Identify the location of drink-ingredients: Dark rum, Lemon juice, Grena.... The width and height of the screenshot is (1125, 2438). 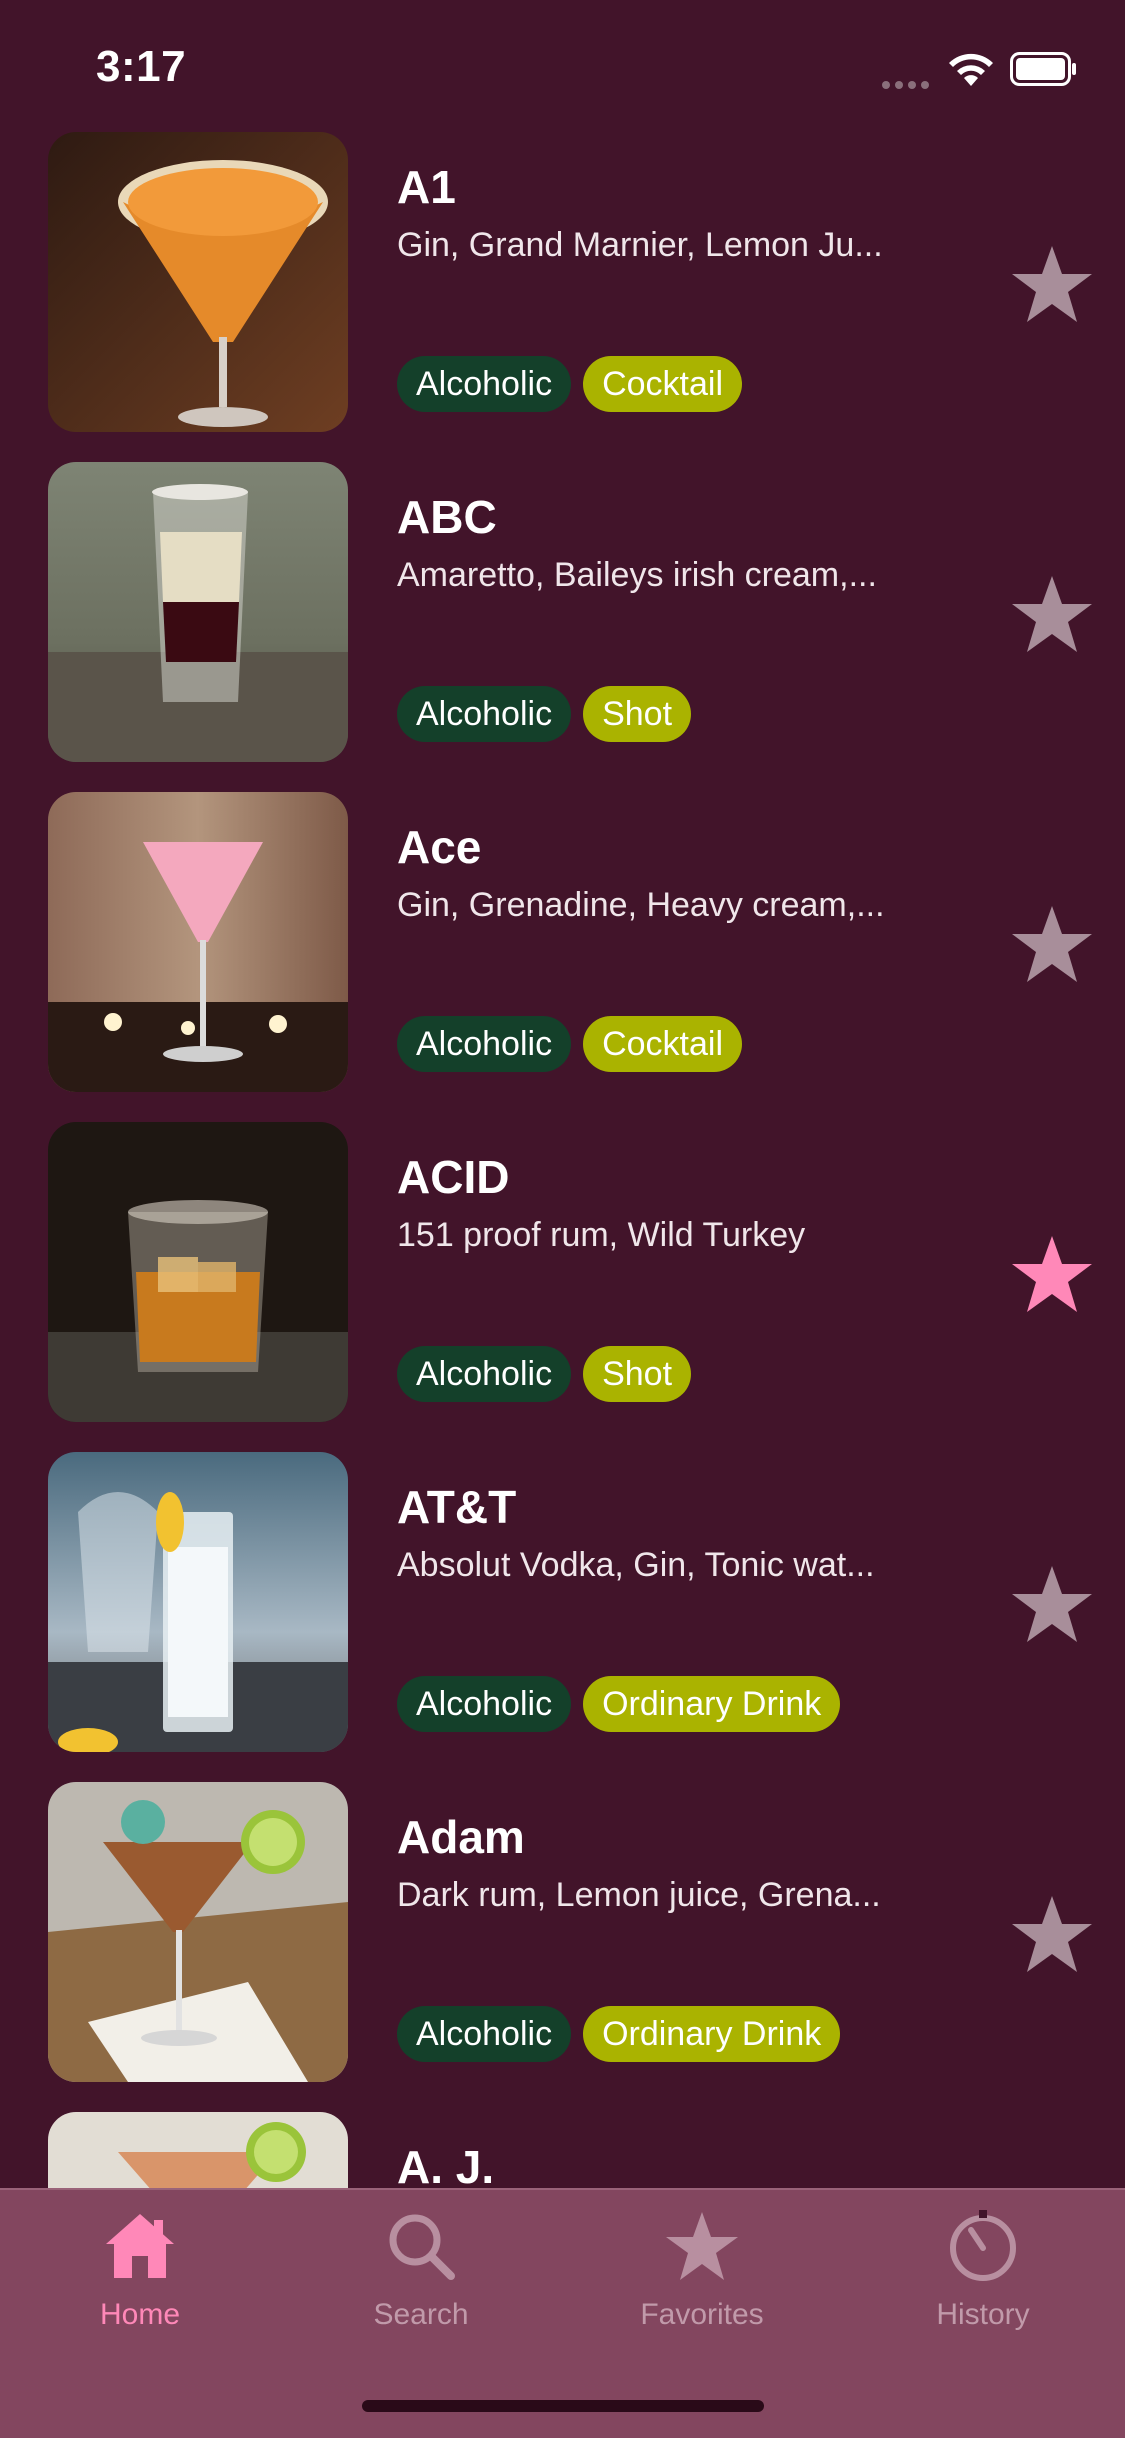
(639, 1895).